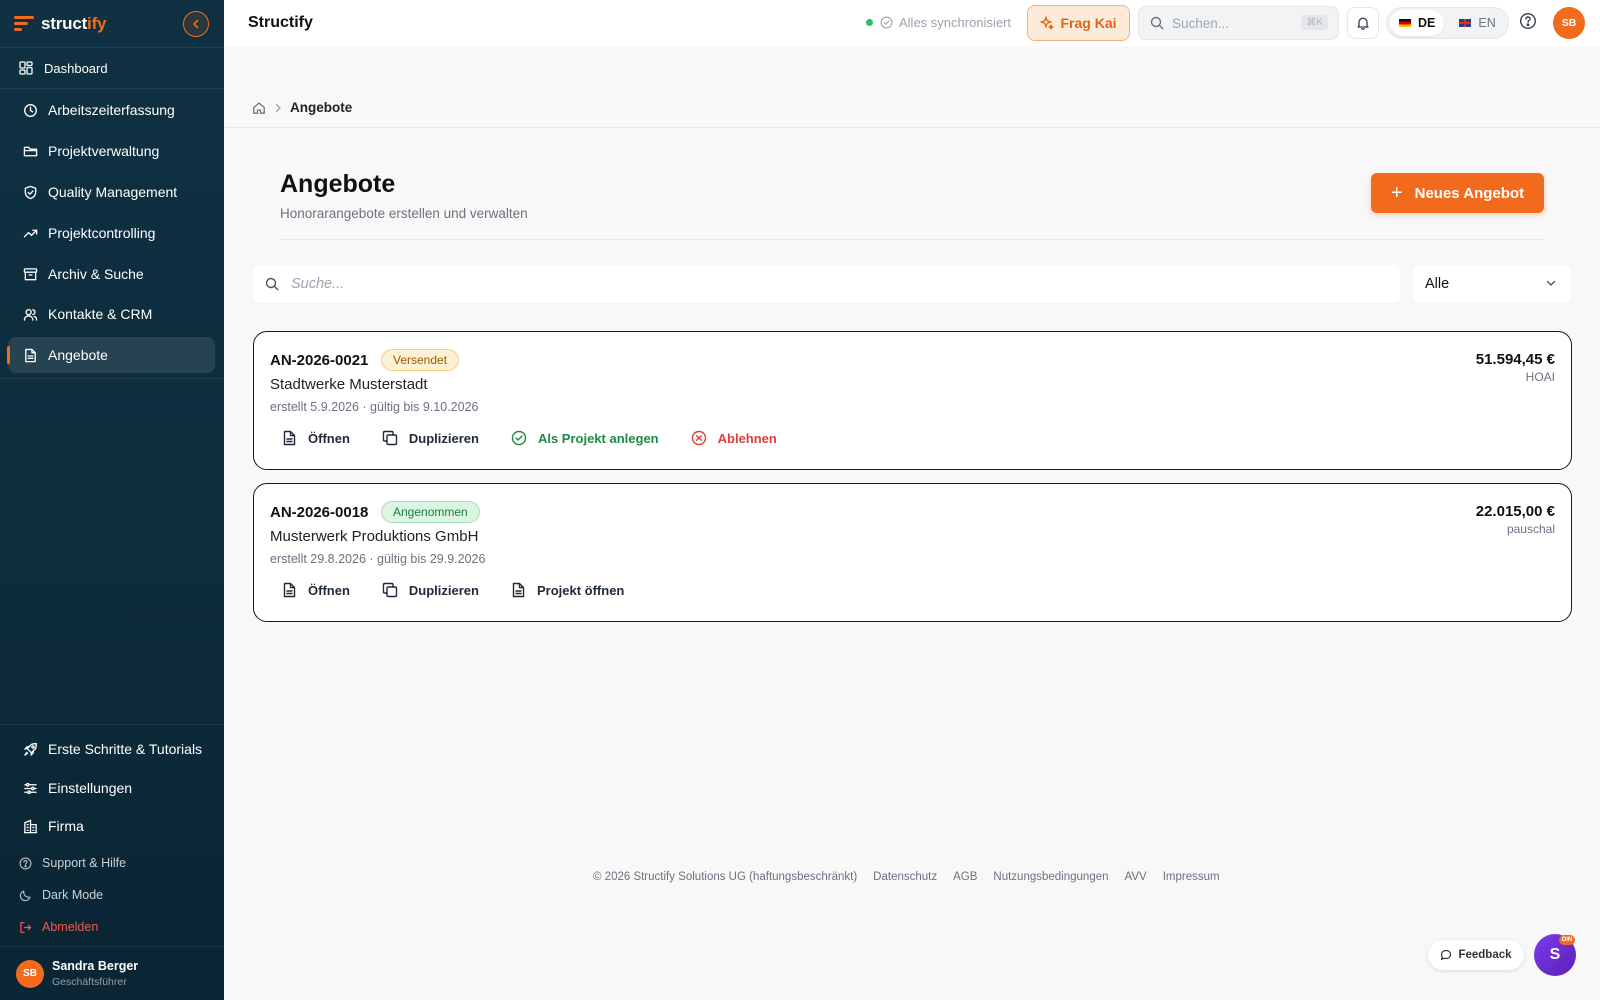  I want to click on dark-mode-toggle: Dark Mode, so click(111, 895).